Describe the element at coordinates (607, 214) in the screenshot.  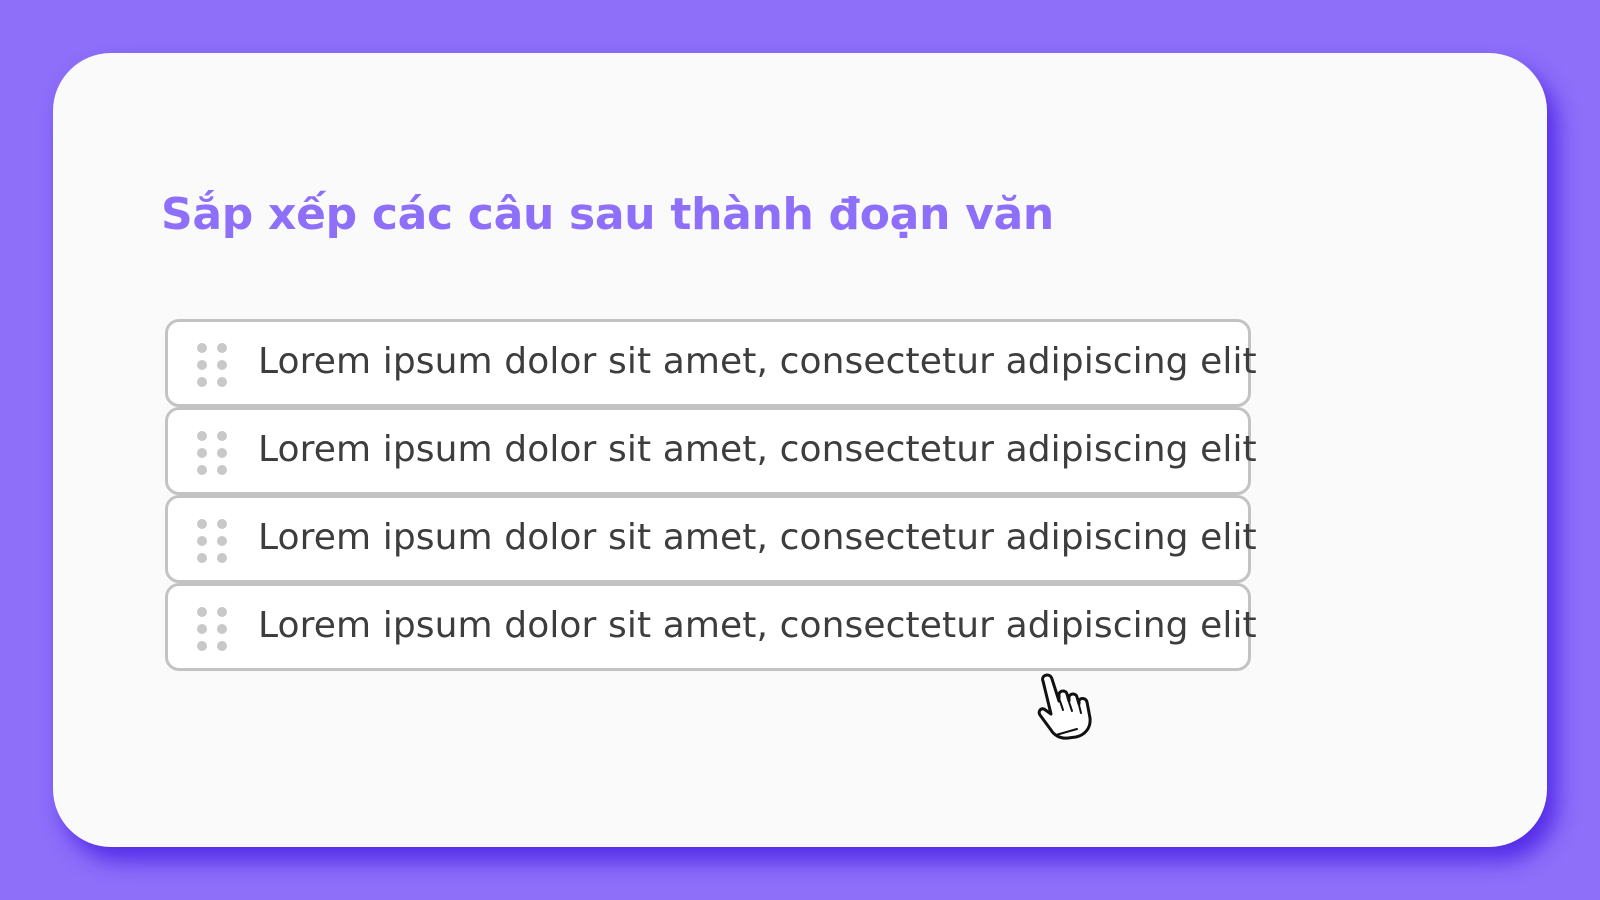
I see `exercise-title: Sắp xếp các câu sau thành đoạn văn` at that location.